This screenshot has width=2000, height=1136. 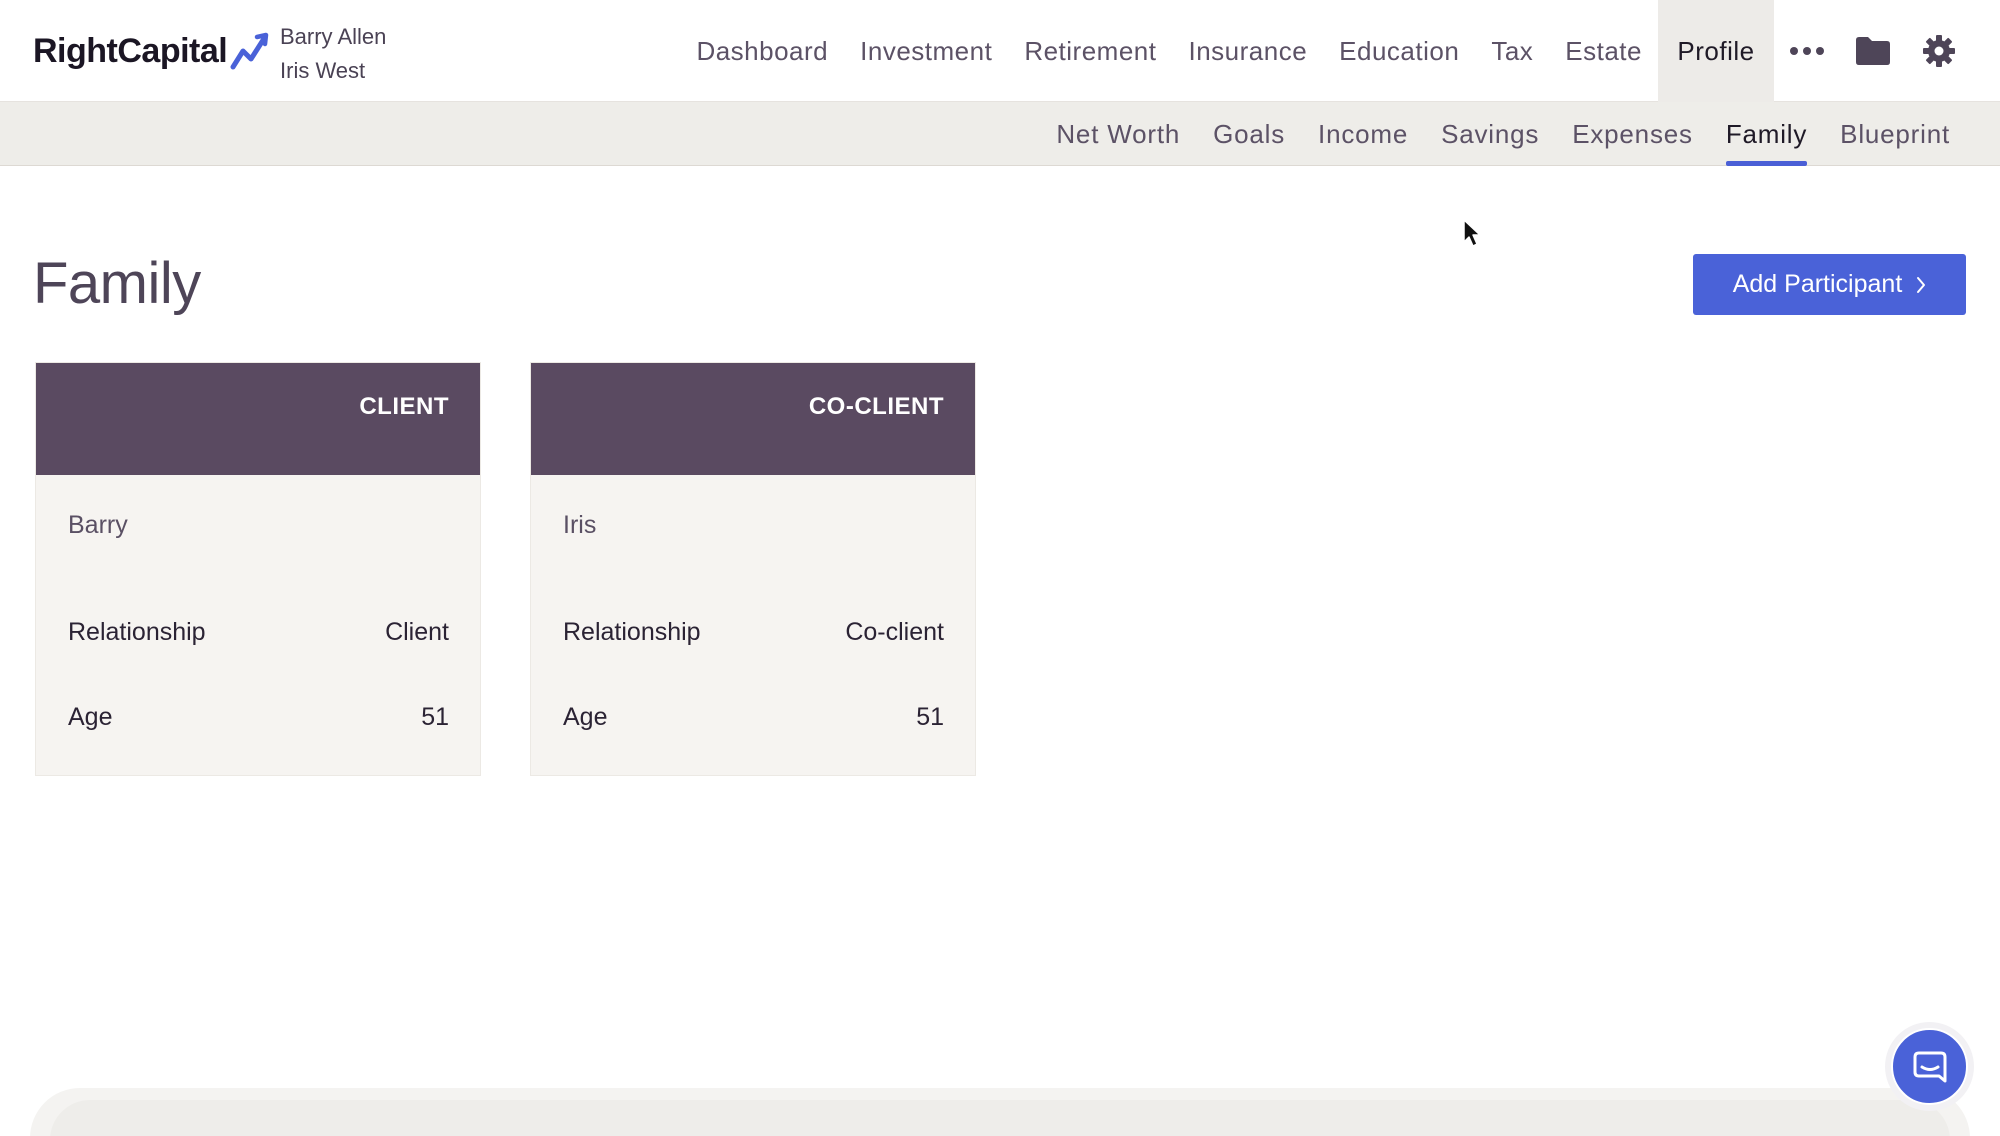 What do you see at coordinates (249, 51) in the screenshot?
I see `rising-arrow-icon` at bounding box center [249, 51].